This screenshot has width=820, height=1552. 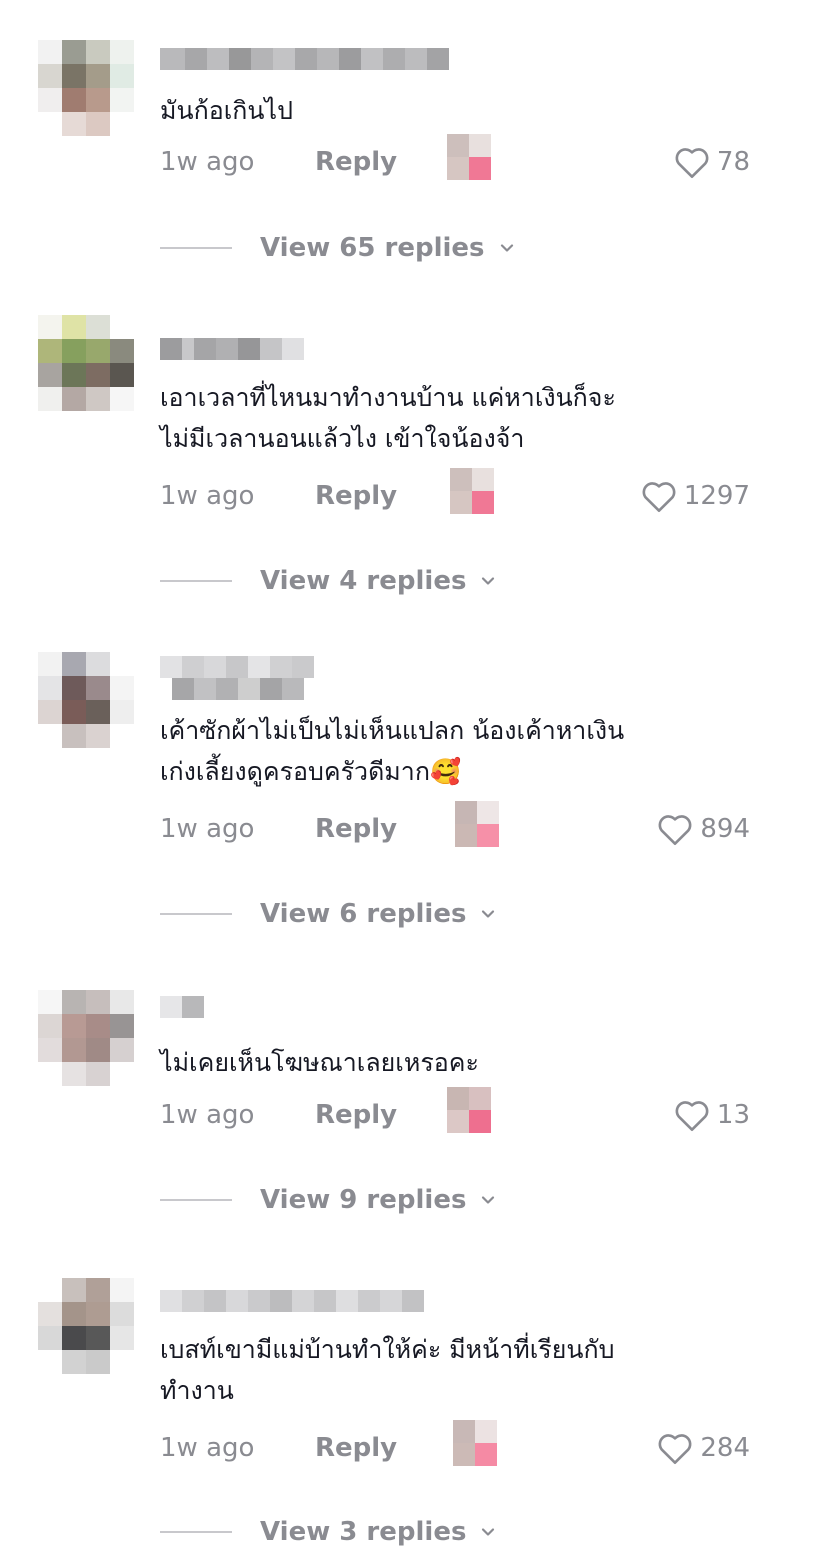 I want to click on view-replies-label: View 65 replies, so click(x=372, y=248).